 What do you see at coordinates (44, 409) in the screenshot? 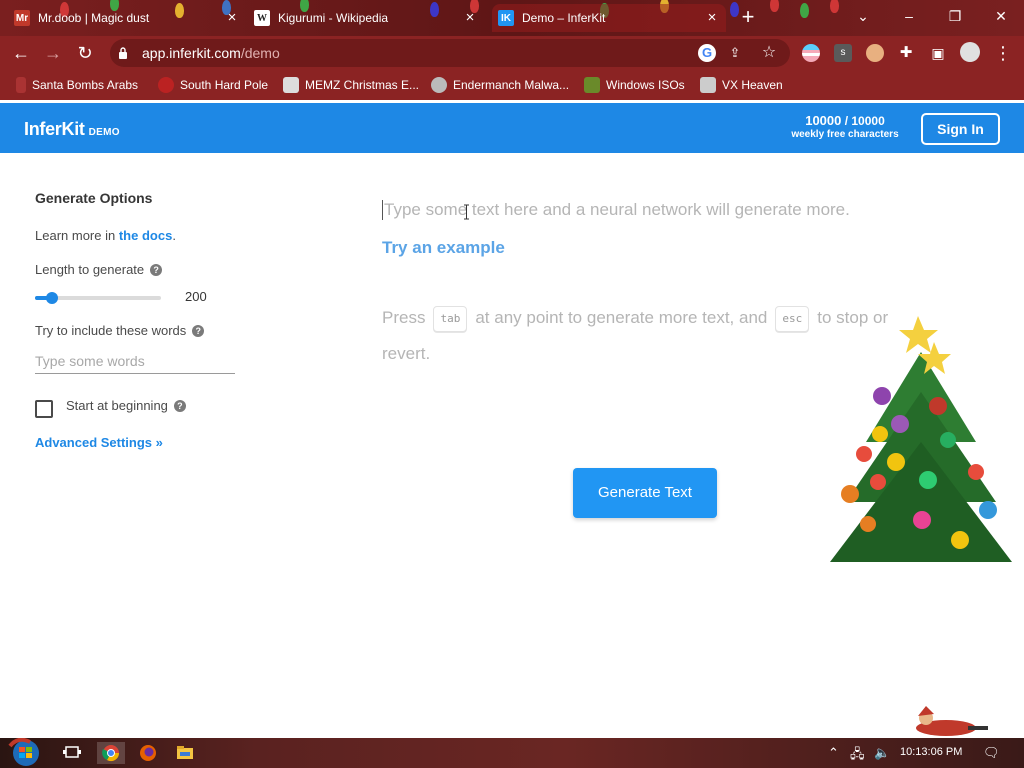
I see `start-at-beginning-checkbox` at bounding box center [44, 409].